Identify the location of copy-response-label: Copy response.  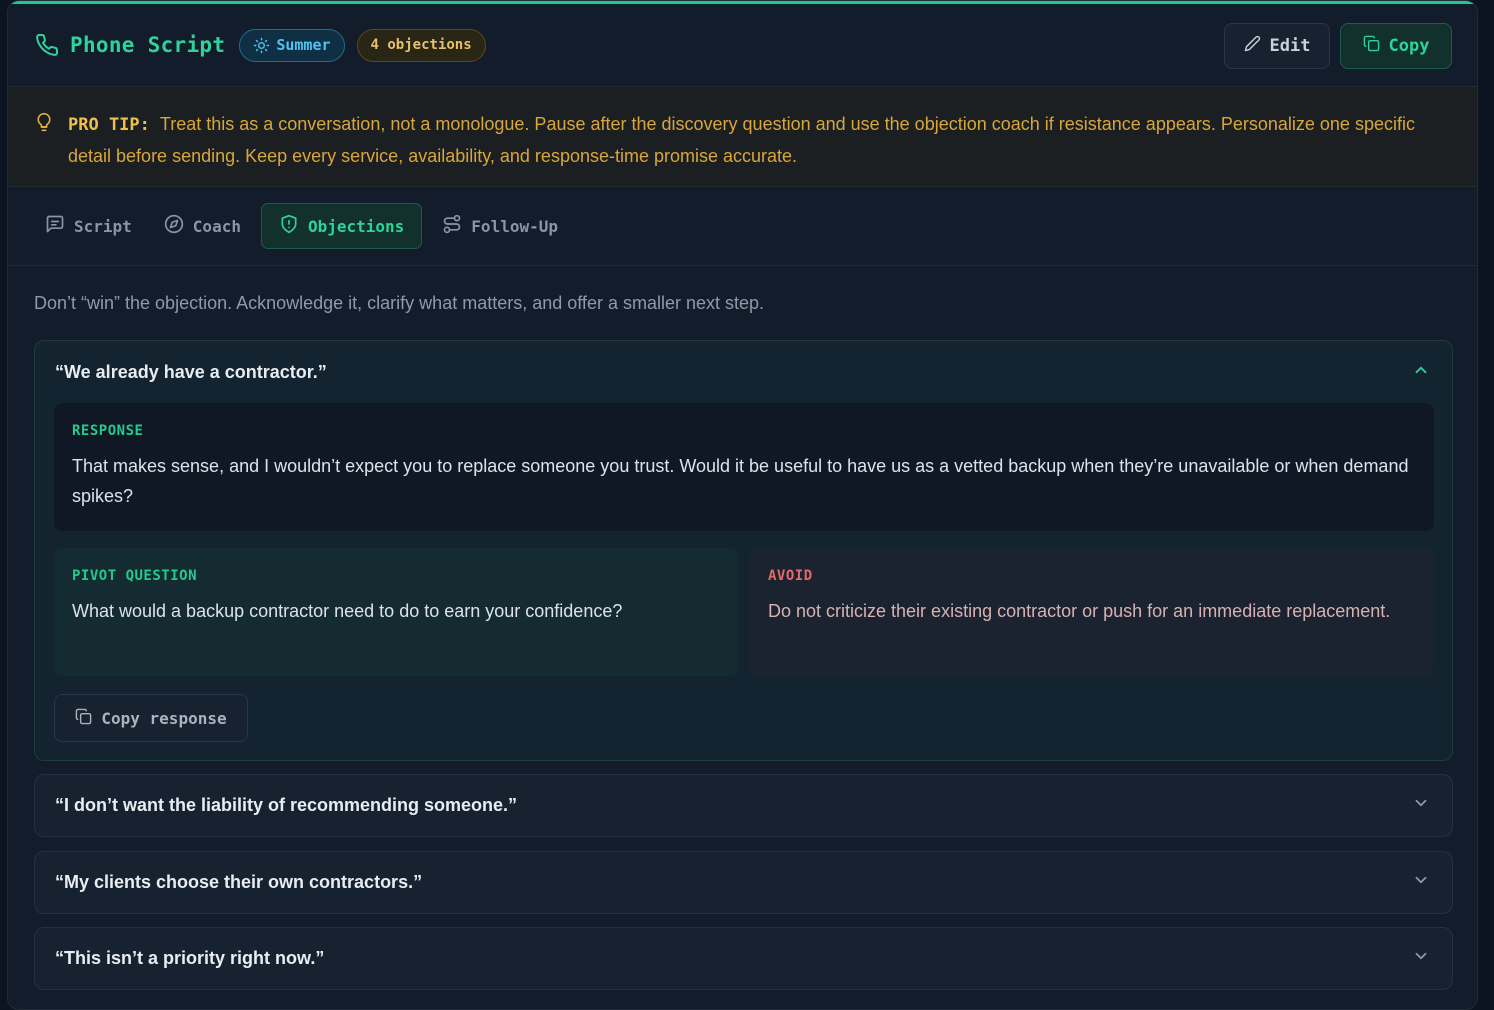
(164, 718).